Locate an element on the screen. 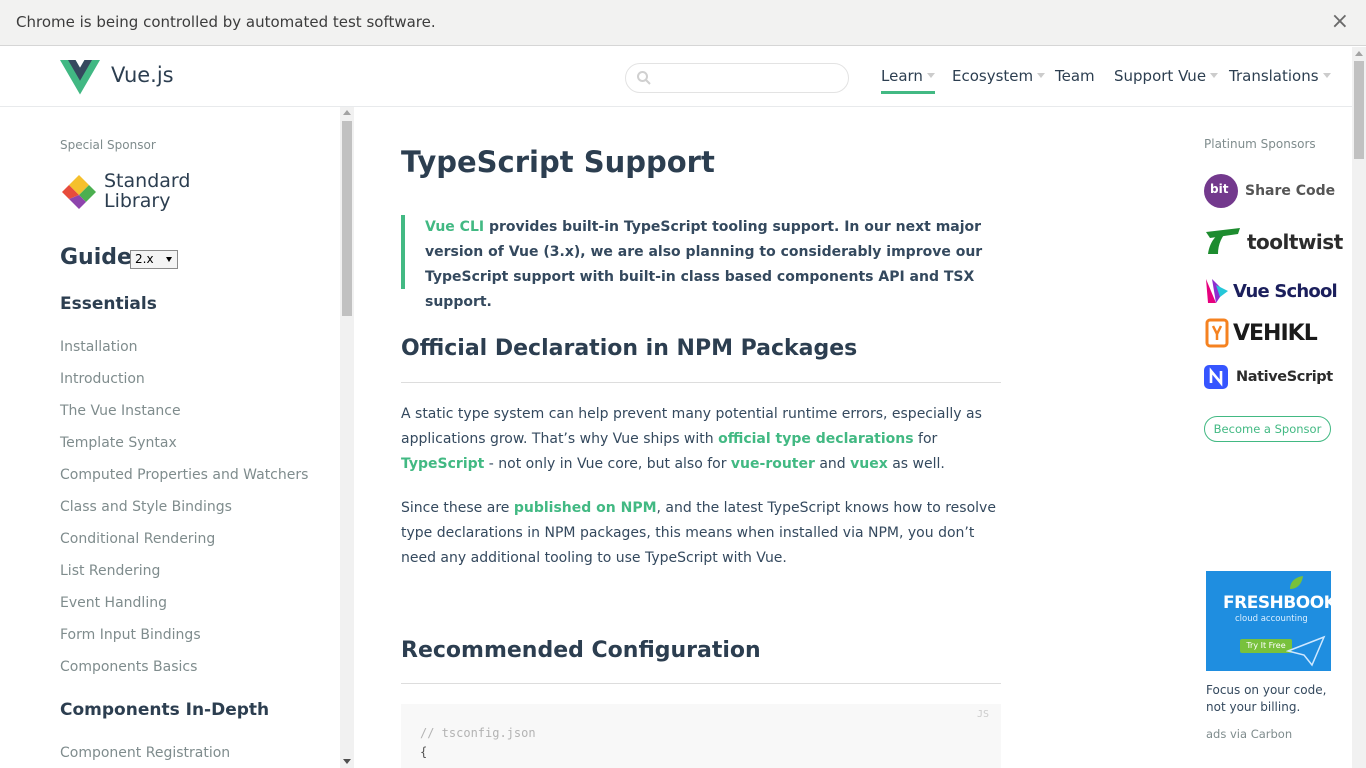  nav-support-vue: Support Vue is located at coordinates (1166, 76).